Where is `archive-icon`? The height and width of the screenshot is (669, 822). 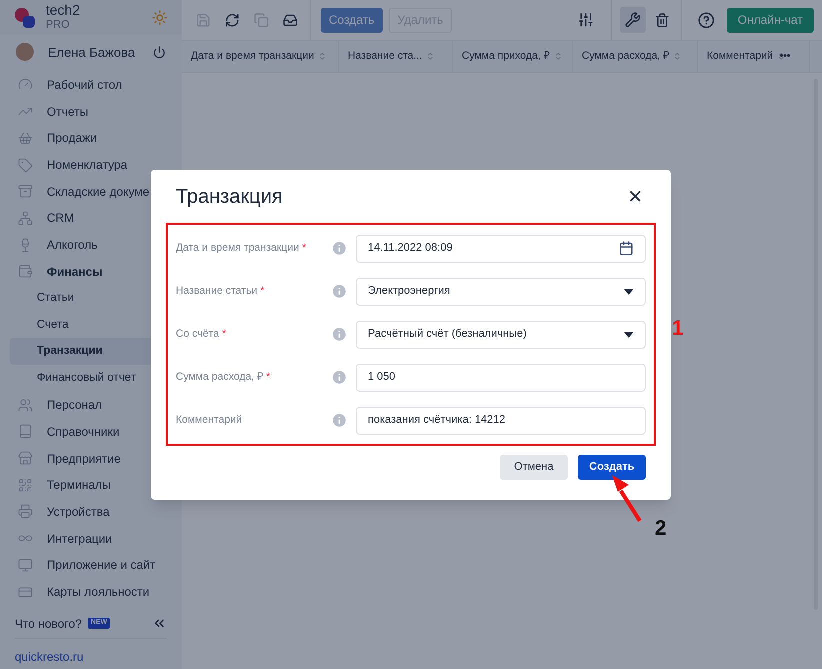 archive-icon is located at coordinates (25, 192).